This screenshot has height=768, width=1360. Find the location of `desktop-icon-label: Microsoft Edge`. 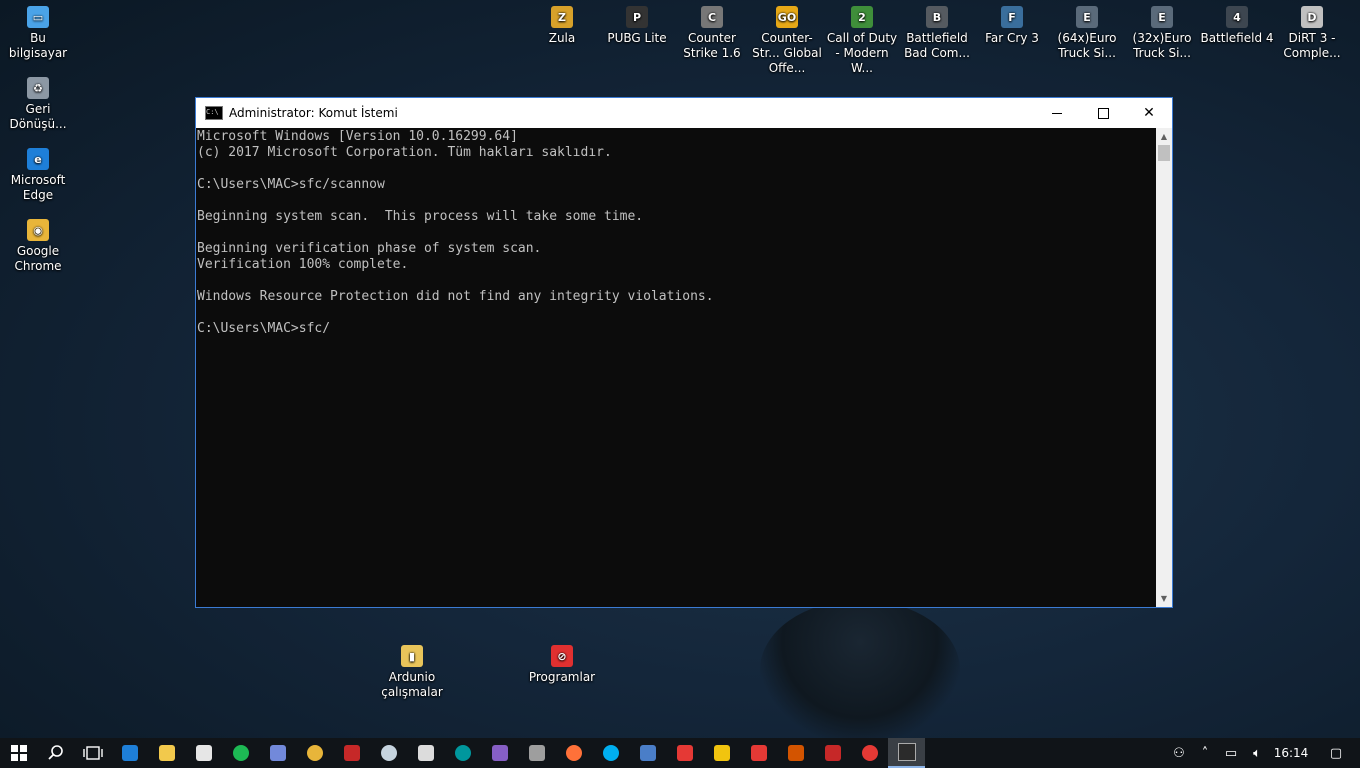

desktop-icon-label: Microsoft Edge is located at coordinates (38, 187).